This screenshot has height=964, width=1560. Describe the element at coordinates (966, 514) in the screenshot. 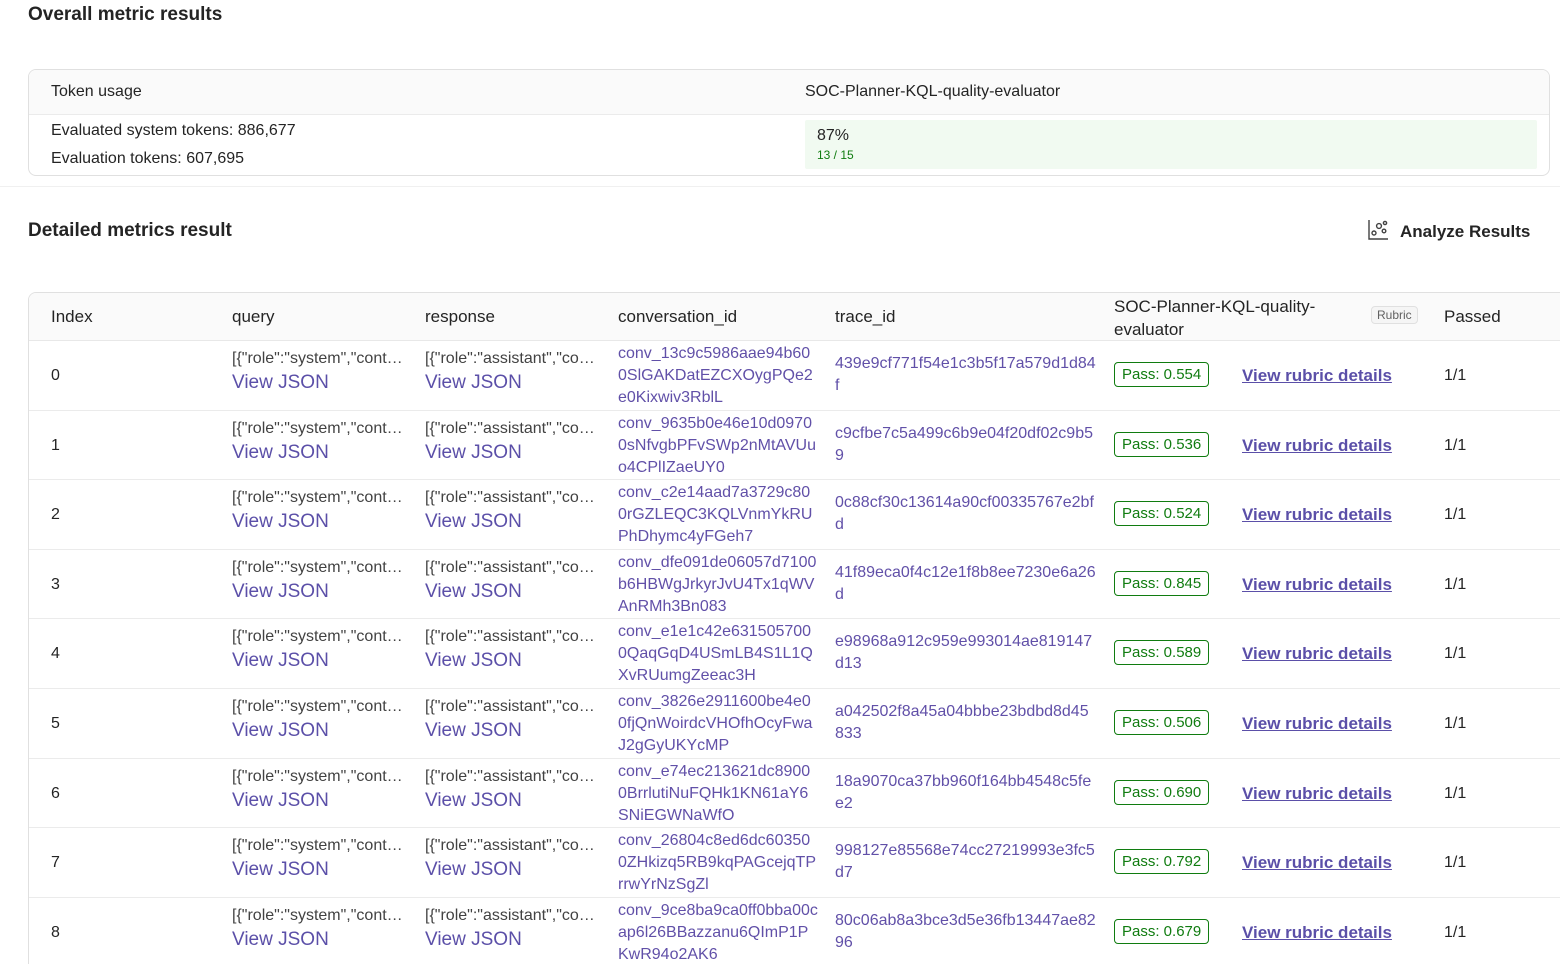

I see `trace-id-link: 0c88cf30c13614a90cf00335767e2bfd` at that location.